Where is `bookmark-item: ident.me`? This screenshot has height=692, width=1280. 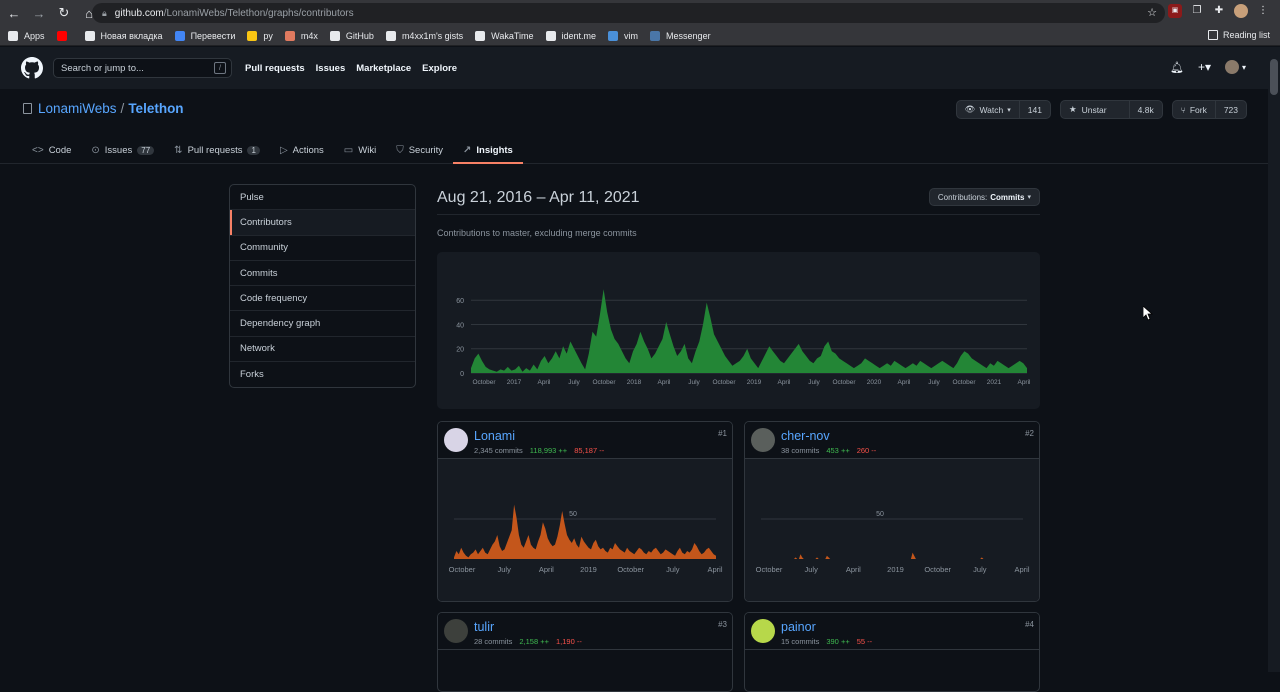 bookmark-item: ident.me is located at coordinates (570, 35).